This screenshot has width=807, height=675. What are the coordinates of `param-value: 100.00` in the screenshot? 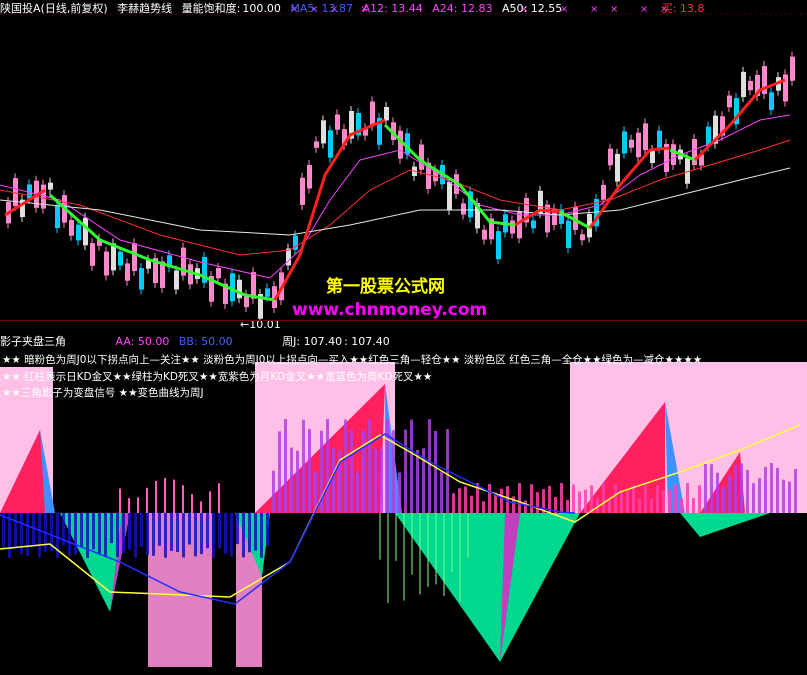 It's located at (261, 8).